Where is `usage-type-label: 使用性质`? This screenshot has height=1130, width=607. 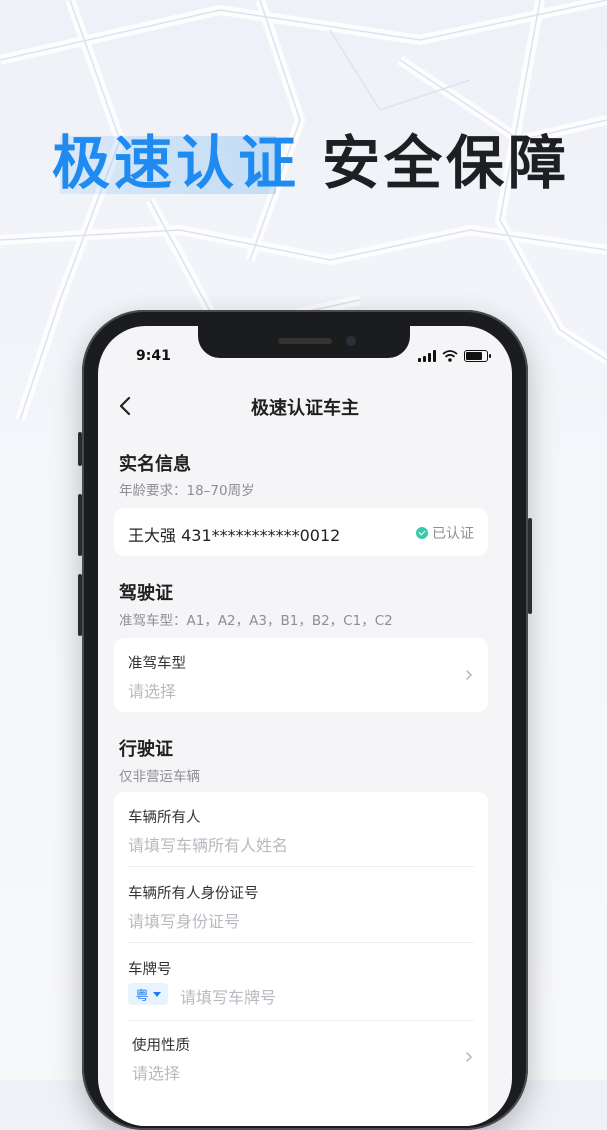 usage-type-label: 使用性质 is located at coordinates (161, 1046).